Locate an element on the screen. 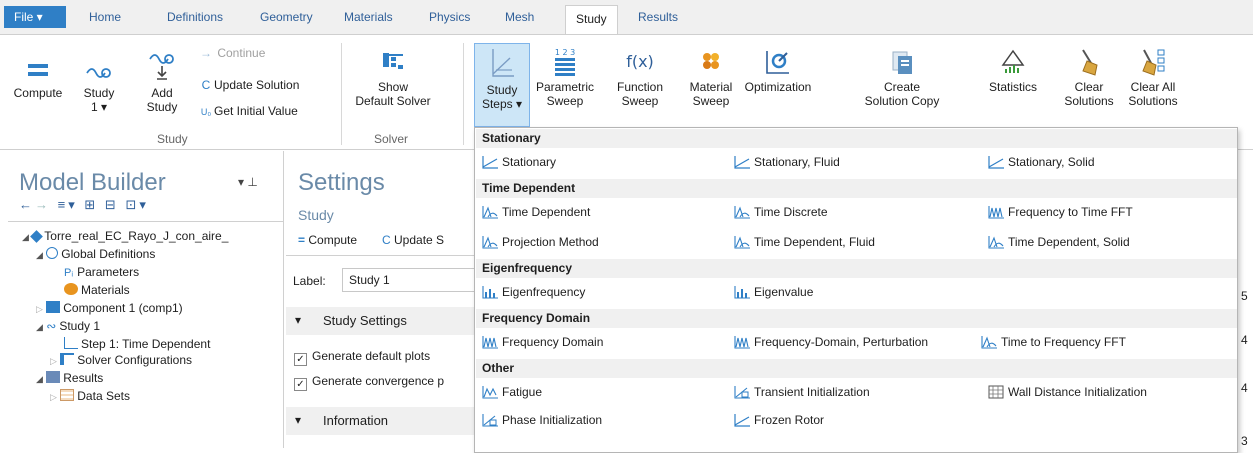  continue-arrow-icon: → is located at coordinates (206, 53).